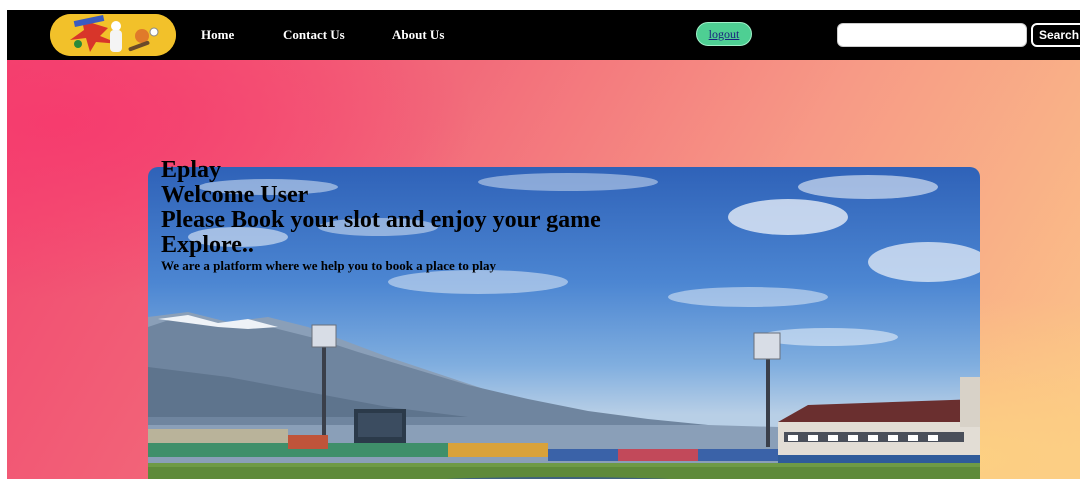  Describe the element at coordinates (314, 35) in the screenshot. I see `nav-link-contact-us: Contact Us` at that location.